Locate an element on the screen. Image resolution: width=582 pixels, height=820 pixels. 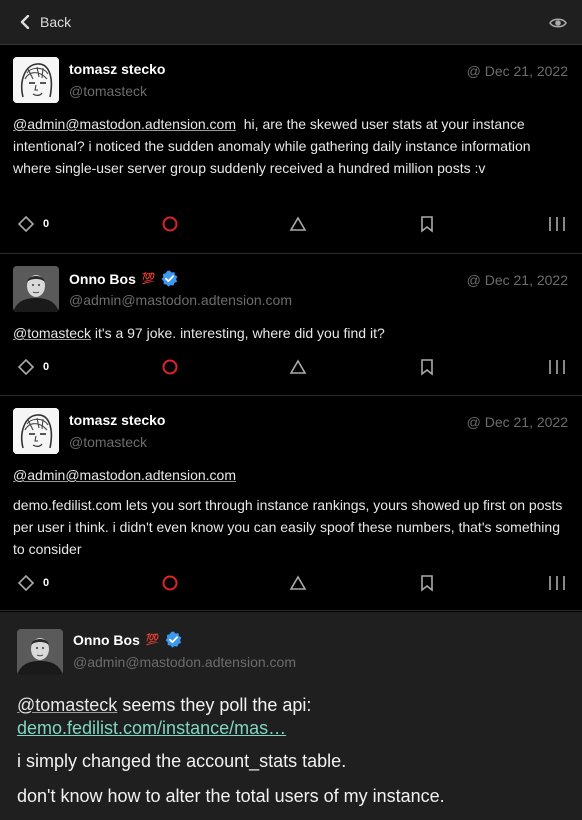
eye-icon is located at coordinates (558, 23).